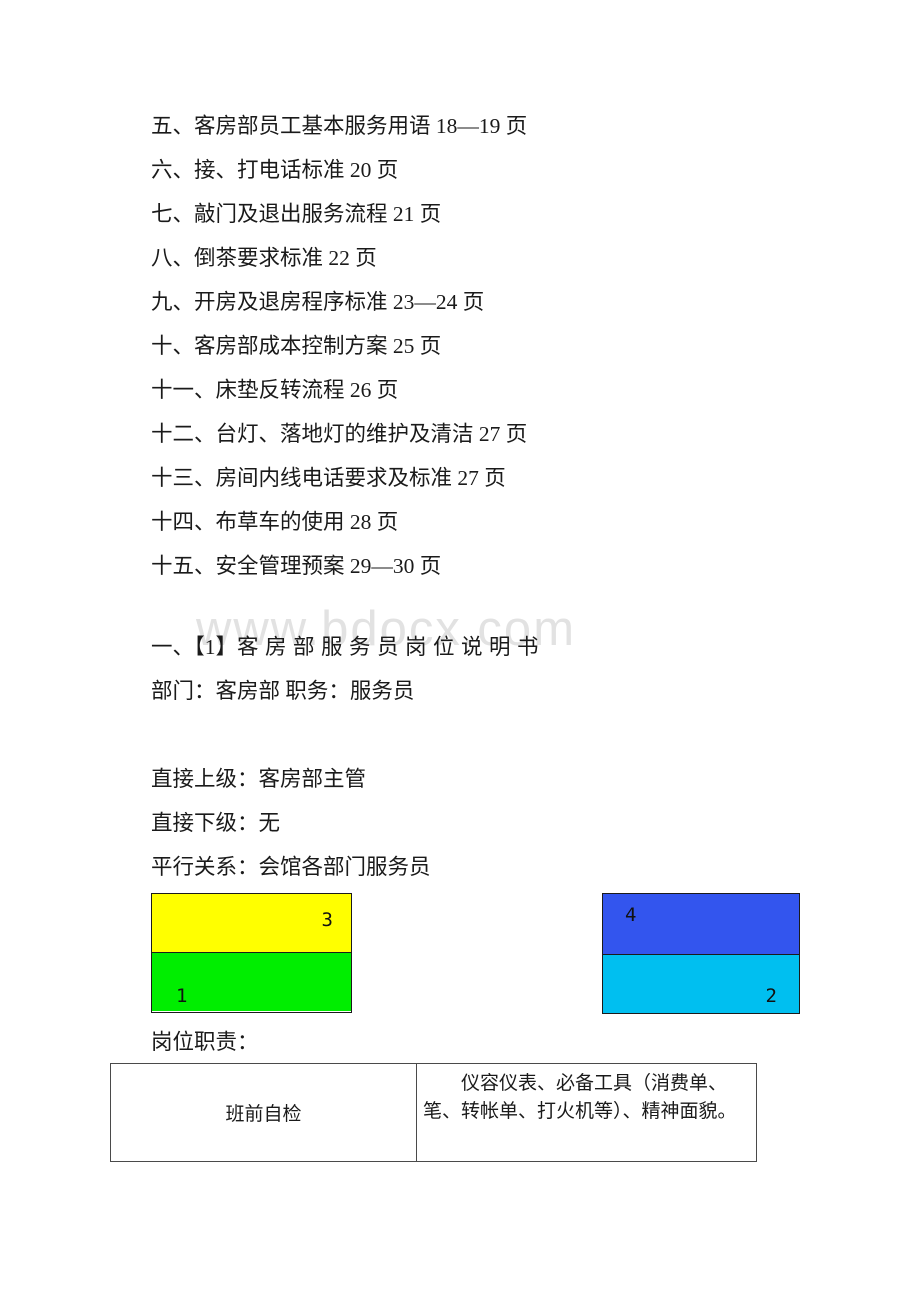 The image size is (920, 1302). What do you see at coordinates (283, 691) in the screenshot?
I see `section-subtitle: 部门：客房部 职务：服务员` at bounding box center [283, 691].